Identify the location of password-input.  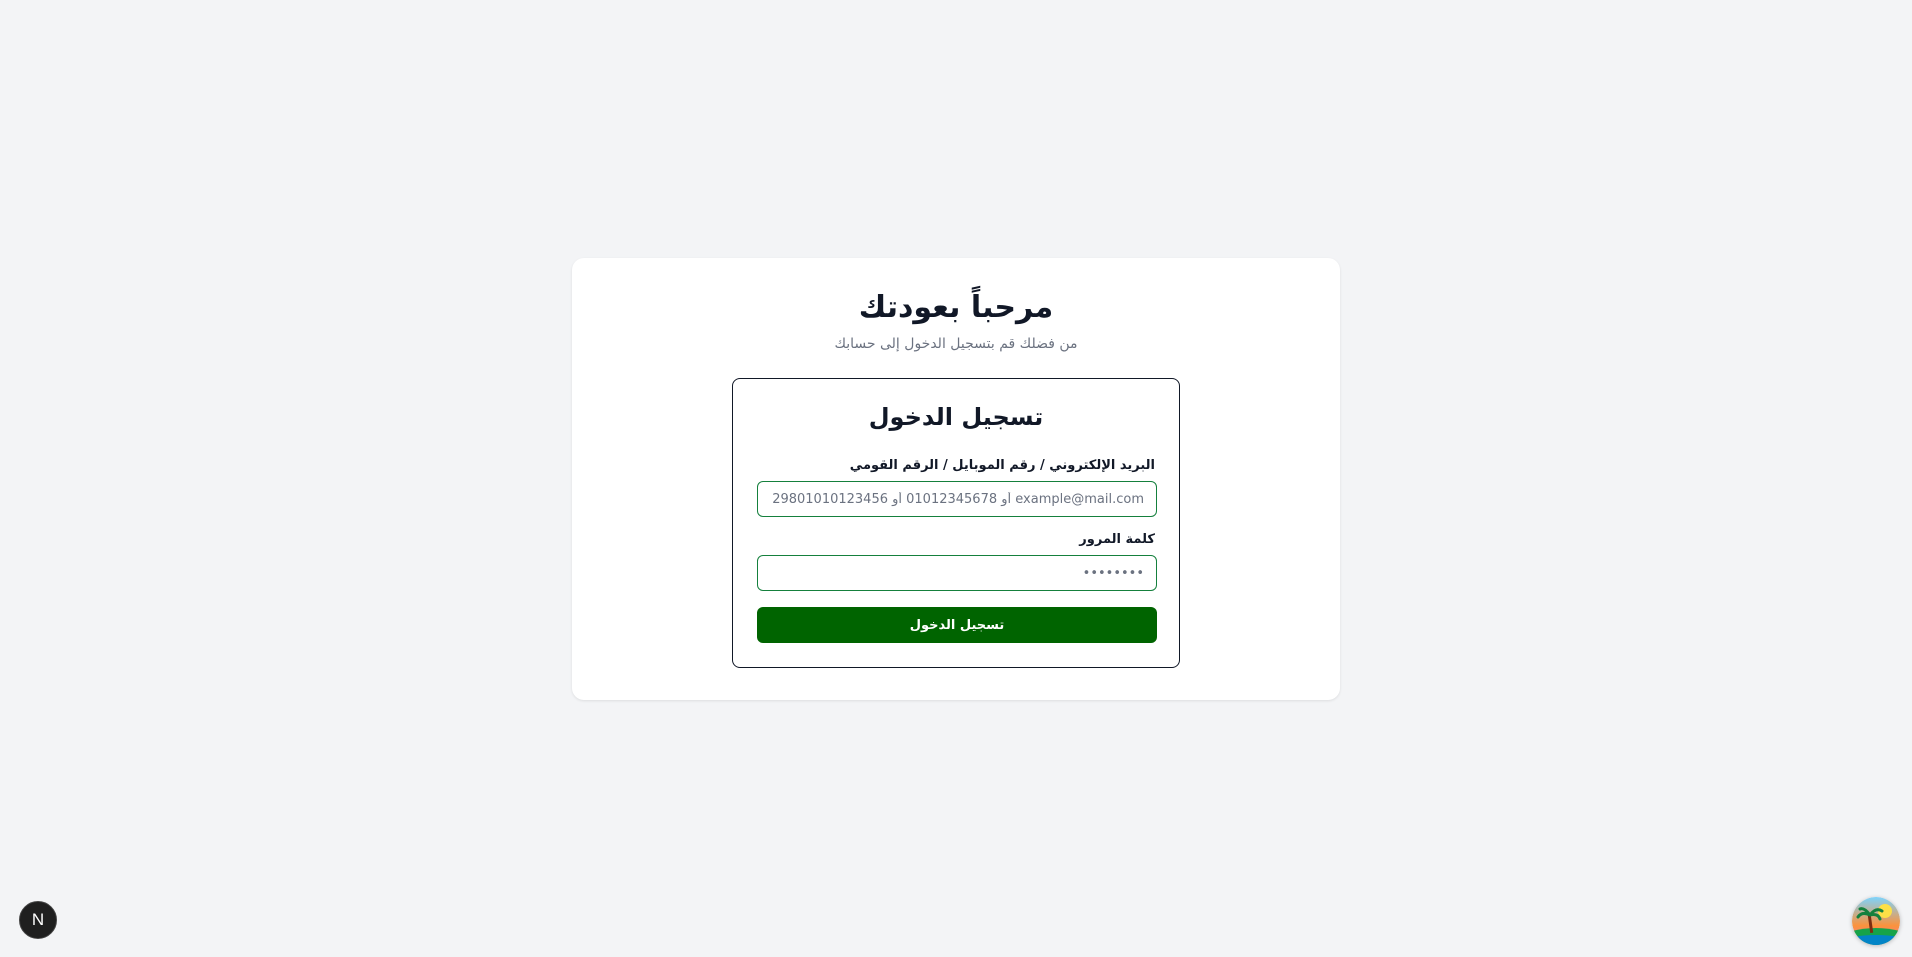
(957, 573).